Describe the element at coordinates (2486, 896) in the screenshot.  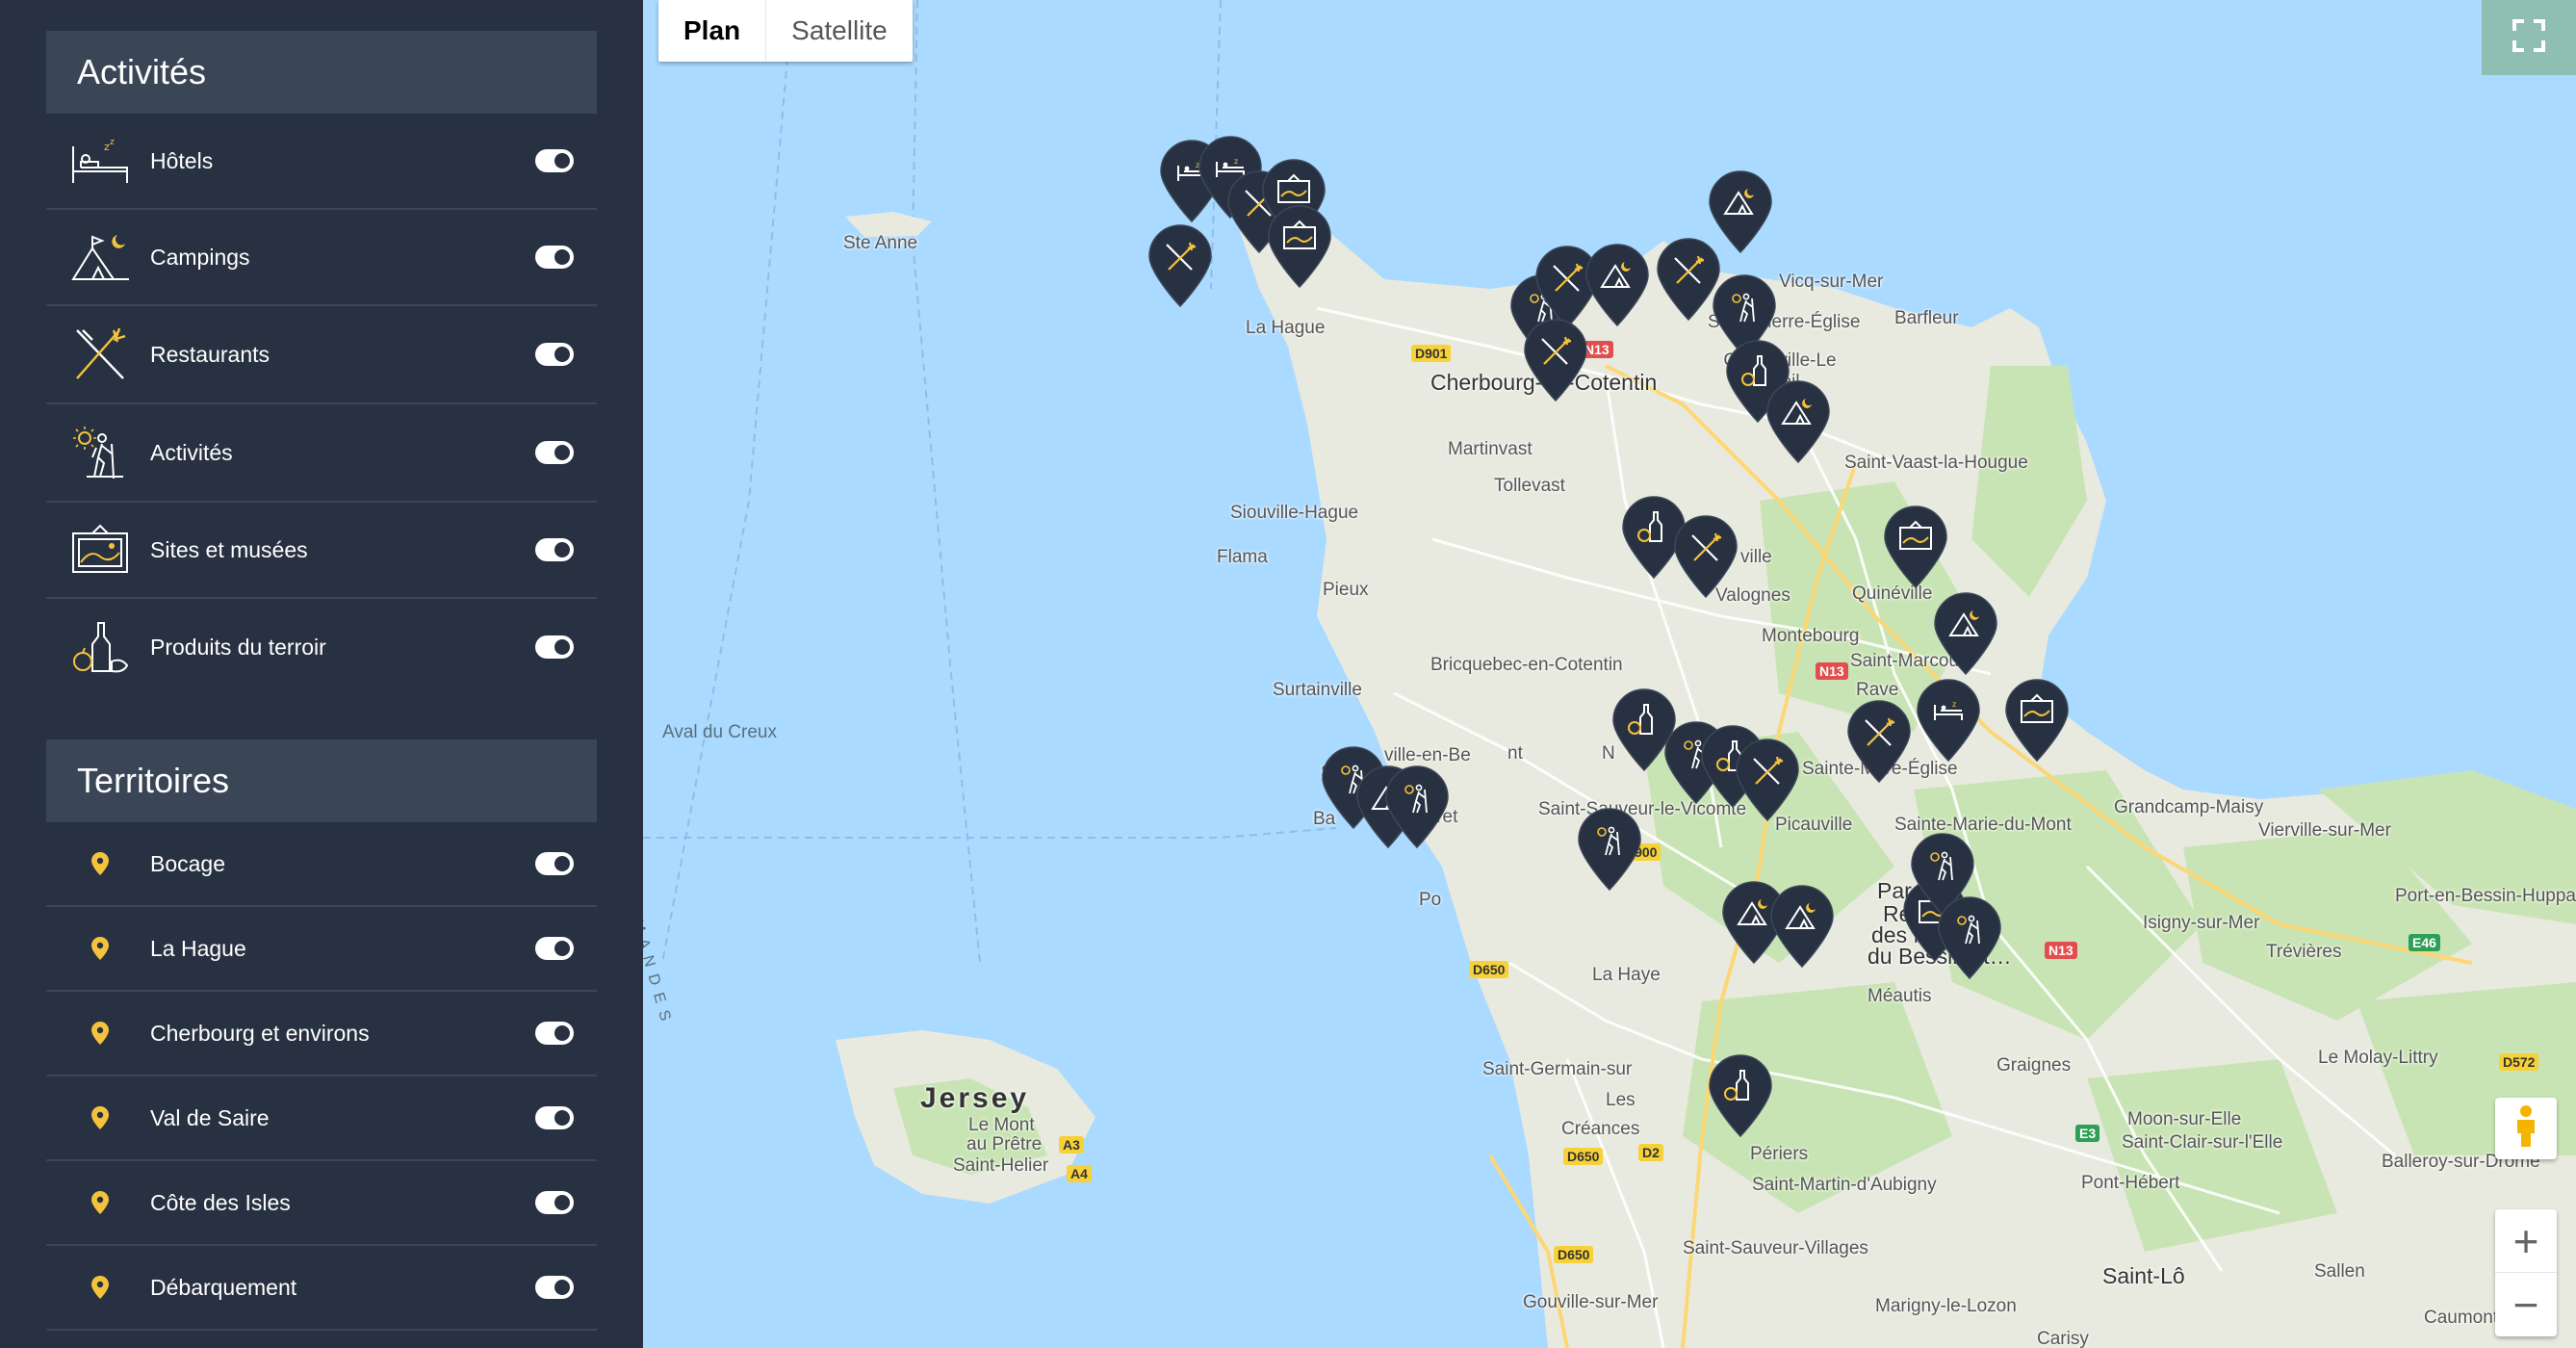
I see `place-label: Port-en-Bessin-Huppa` at that location.